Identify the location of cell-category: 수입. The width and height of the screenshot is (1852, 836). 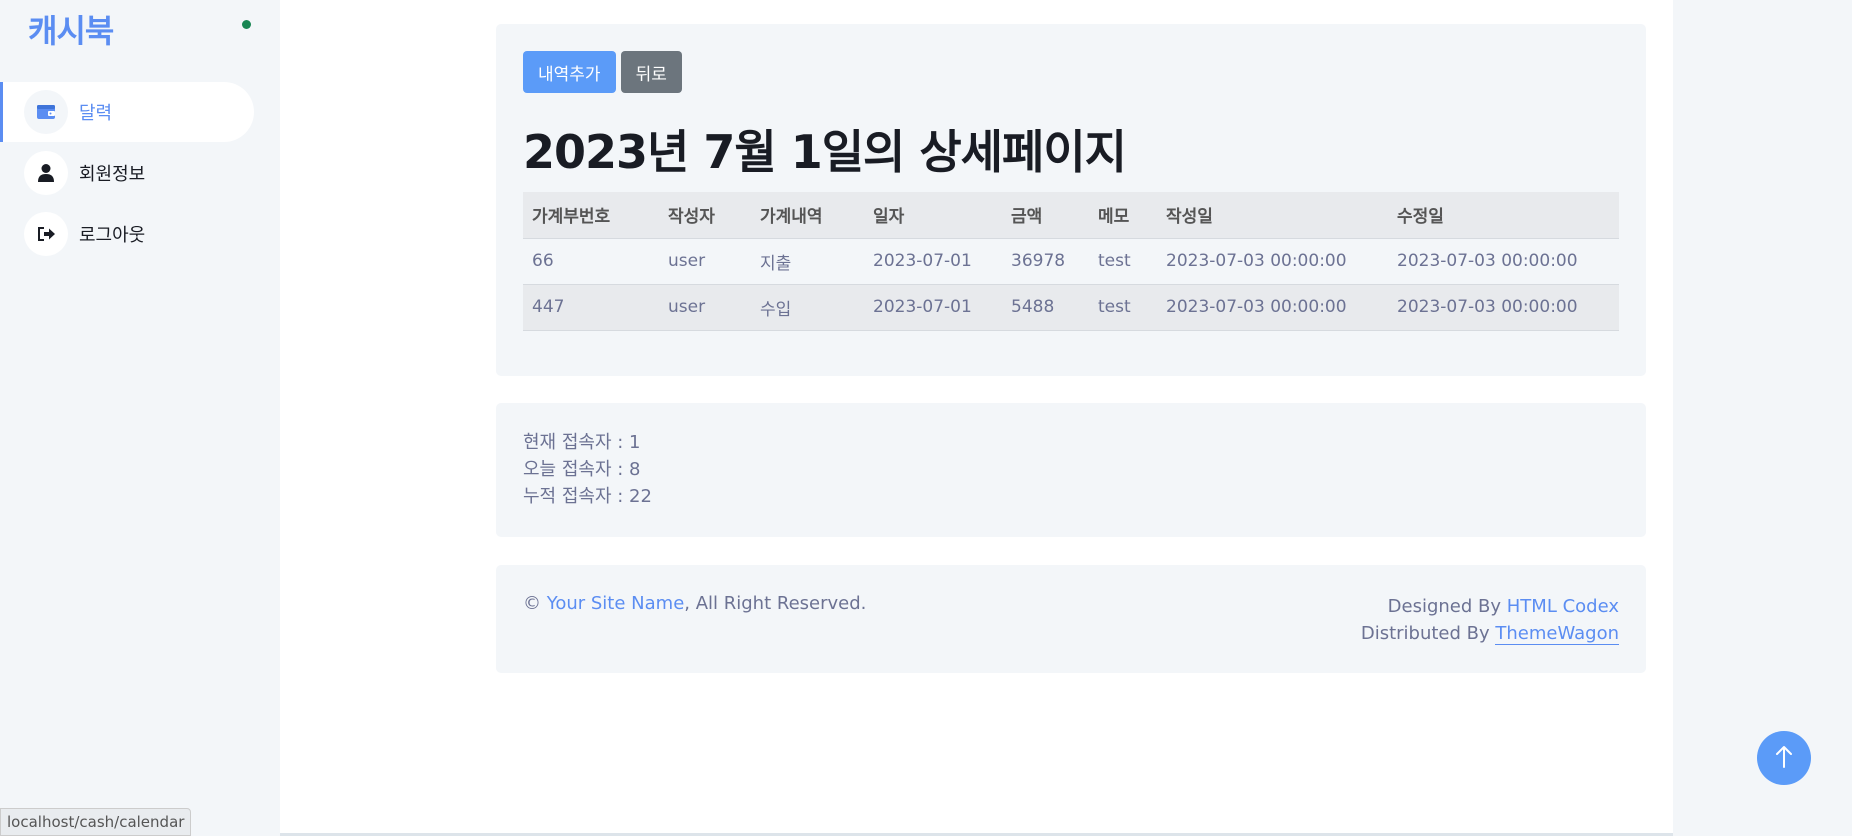
(807, 307).